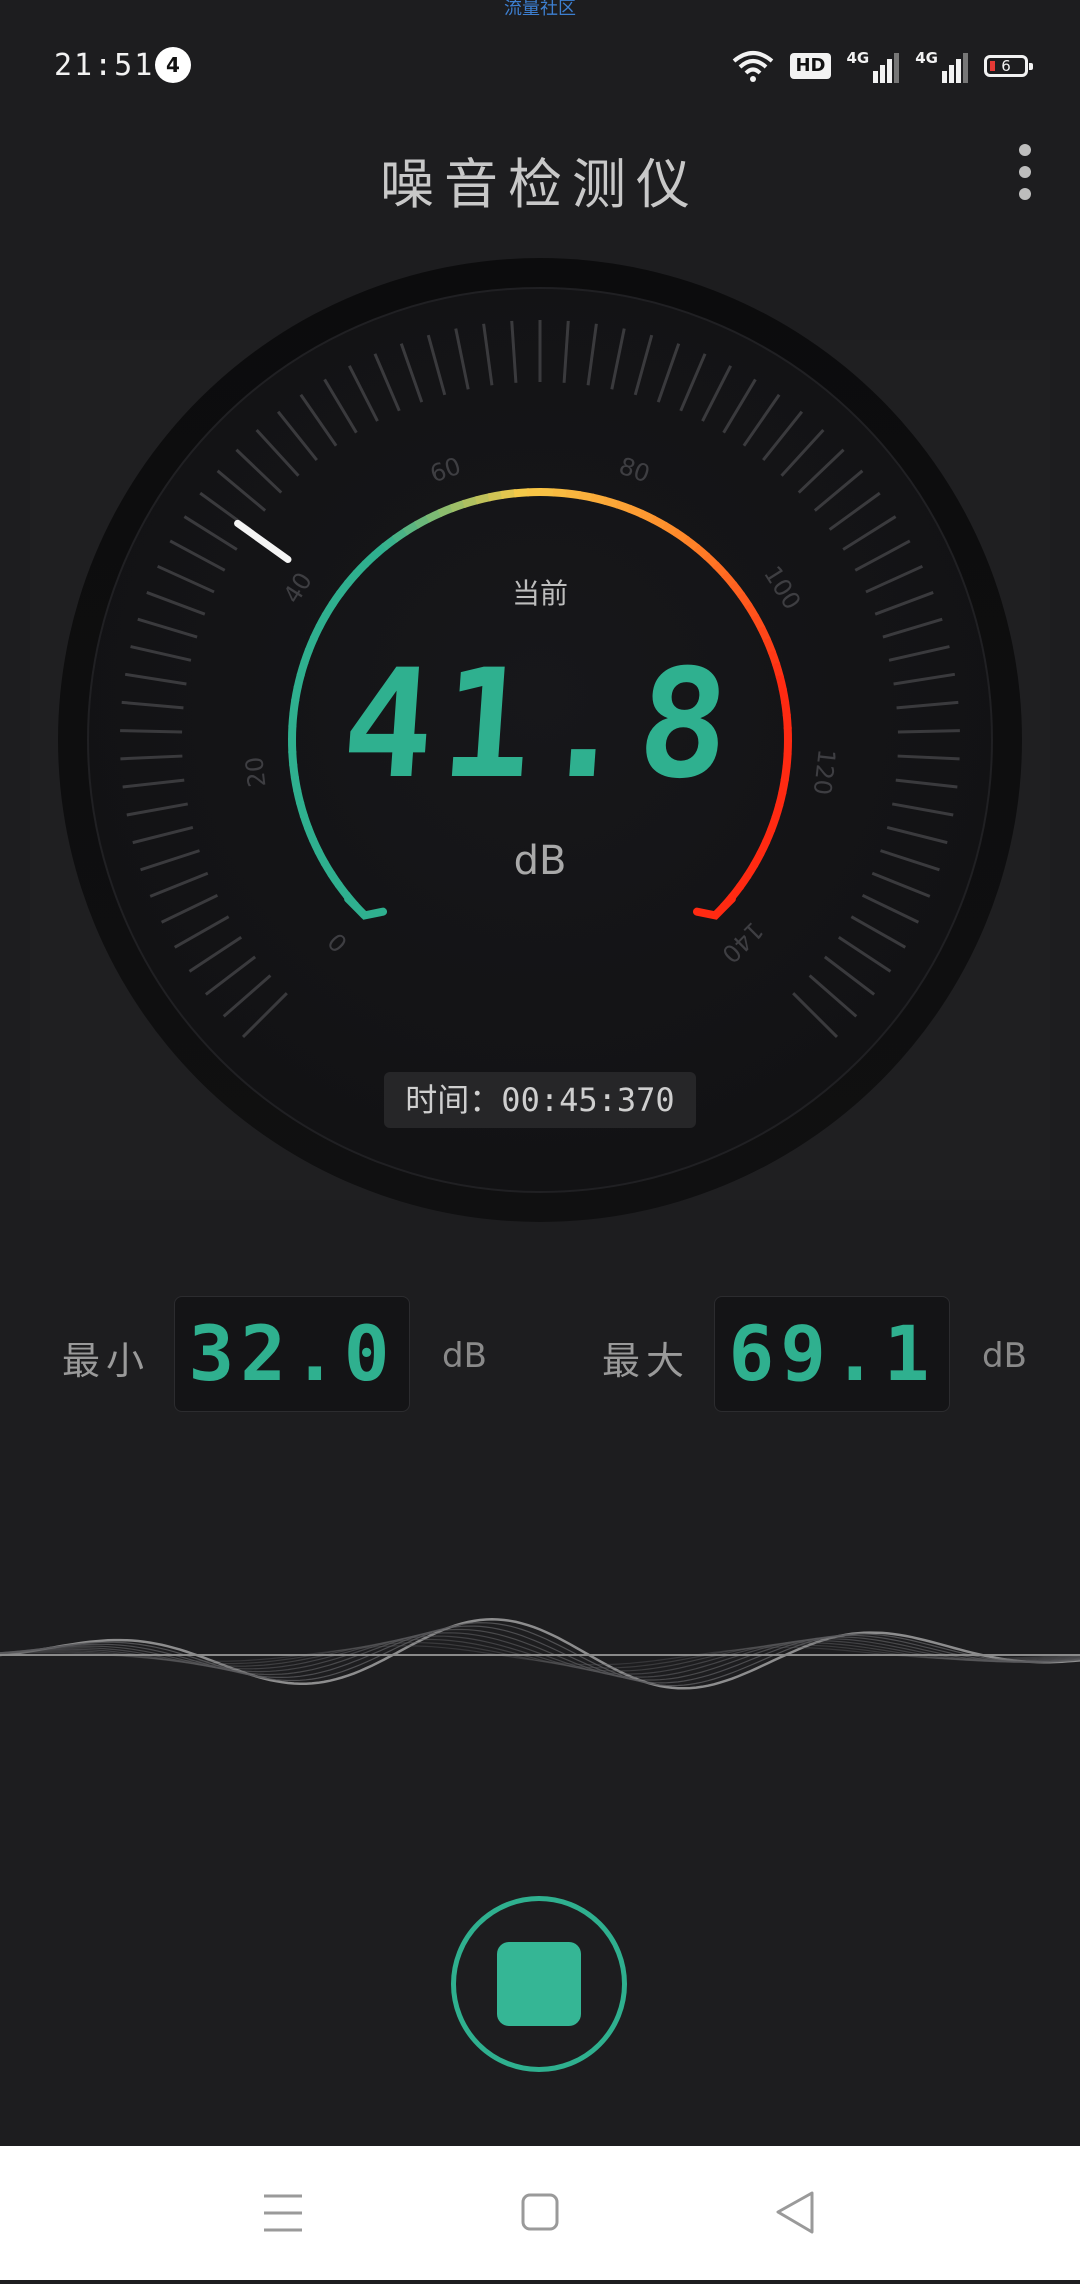 The width and height of the screenshot is (1080, 2284). Describe the element at coordinates (292, 1354) in the screenshot. I see `min-value: 32.0` at that location.